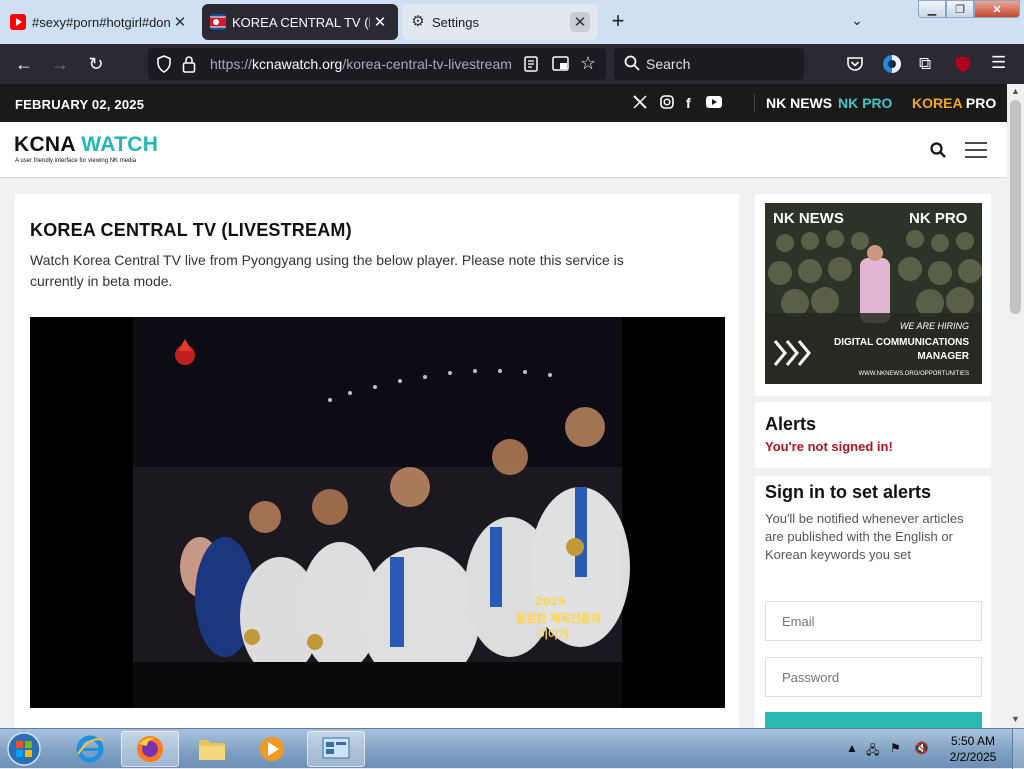 The width and height of the screenshot is (1024, 769). What do you see at coordinates (938, 152) in the screenshot?
I see `search-icon` at bounding box center [938, 152].